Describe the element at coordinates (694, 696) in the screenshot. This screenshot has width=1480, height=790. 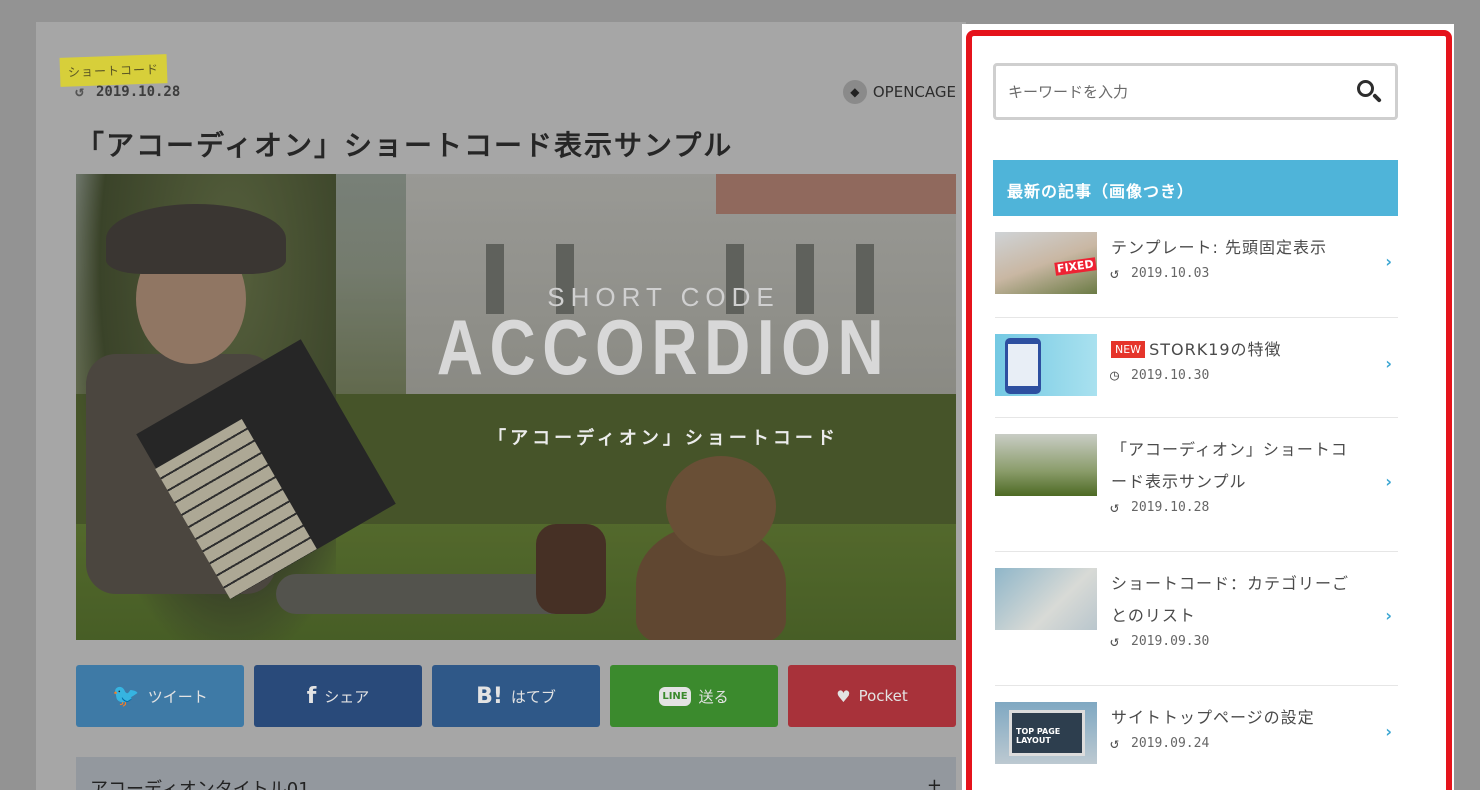
I see `line-send-button: LINE 送る` at that location.